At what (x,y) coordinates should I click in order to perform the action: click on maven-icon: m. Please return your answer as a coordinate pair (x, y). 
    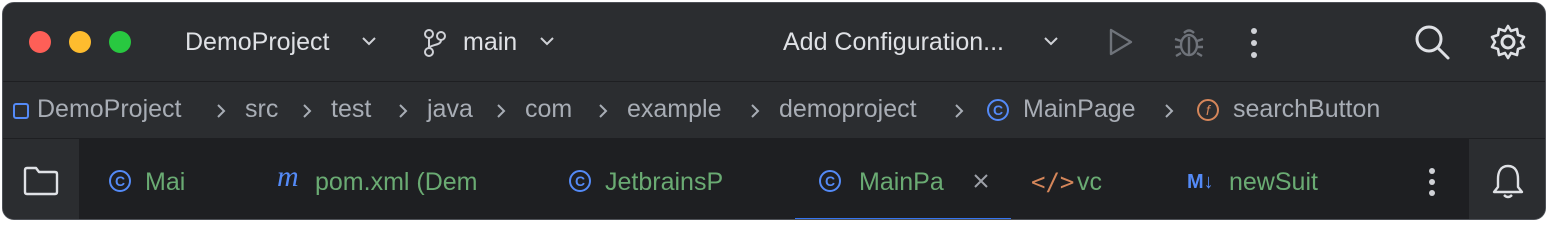
    Looking at the image, I should click on (288, 176).